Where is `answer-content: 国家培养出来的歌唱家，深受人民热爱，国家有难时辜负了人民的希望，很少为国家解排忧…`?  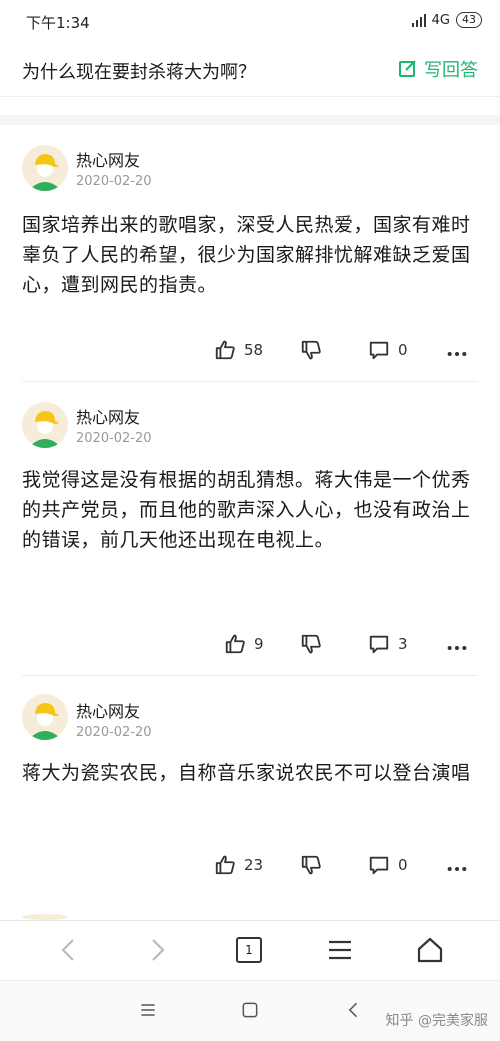 answer-content: 国家培养出来的歌唱家，深受人民热爱，国家有难时辜负了人民的希望，很少为国家解排忧… is located at coordinates (246, 255).